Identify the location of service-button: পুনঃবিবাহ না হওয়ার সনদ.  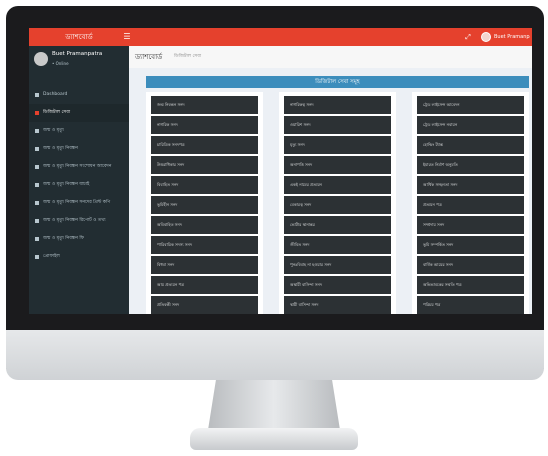
(337, 265).